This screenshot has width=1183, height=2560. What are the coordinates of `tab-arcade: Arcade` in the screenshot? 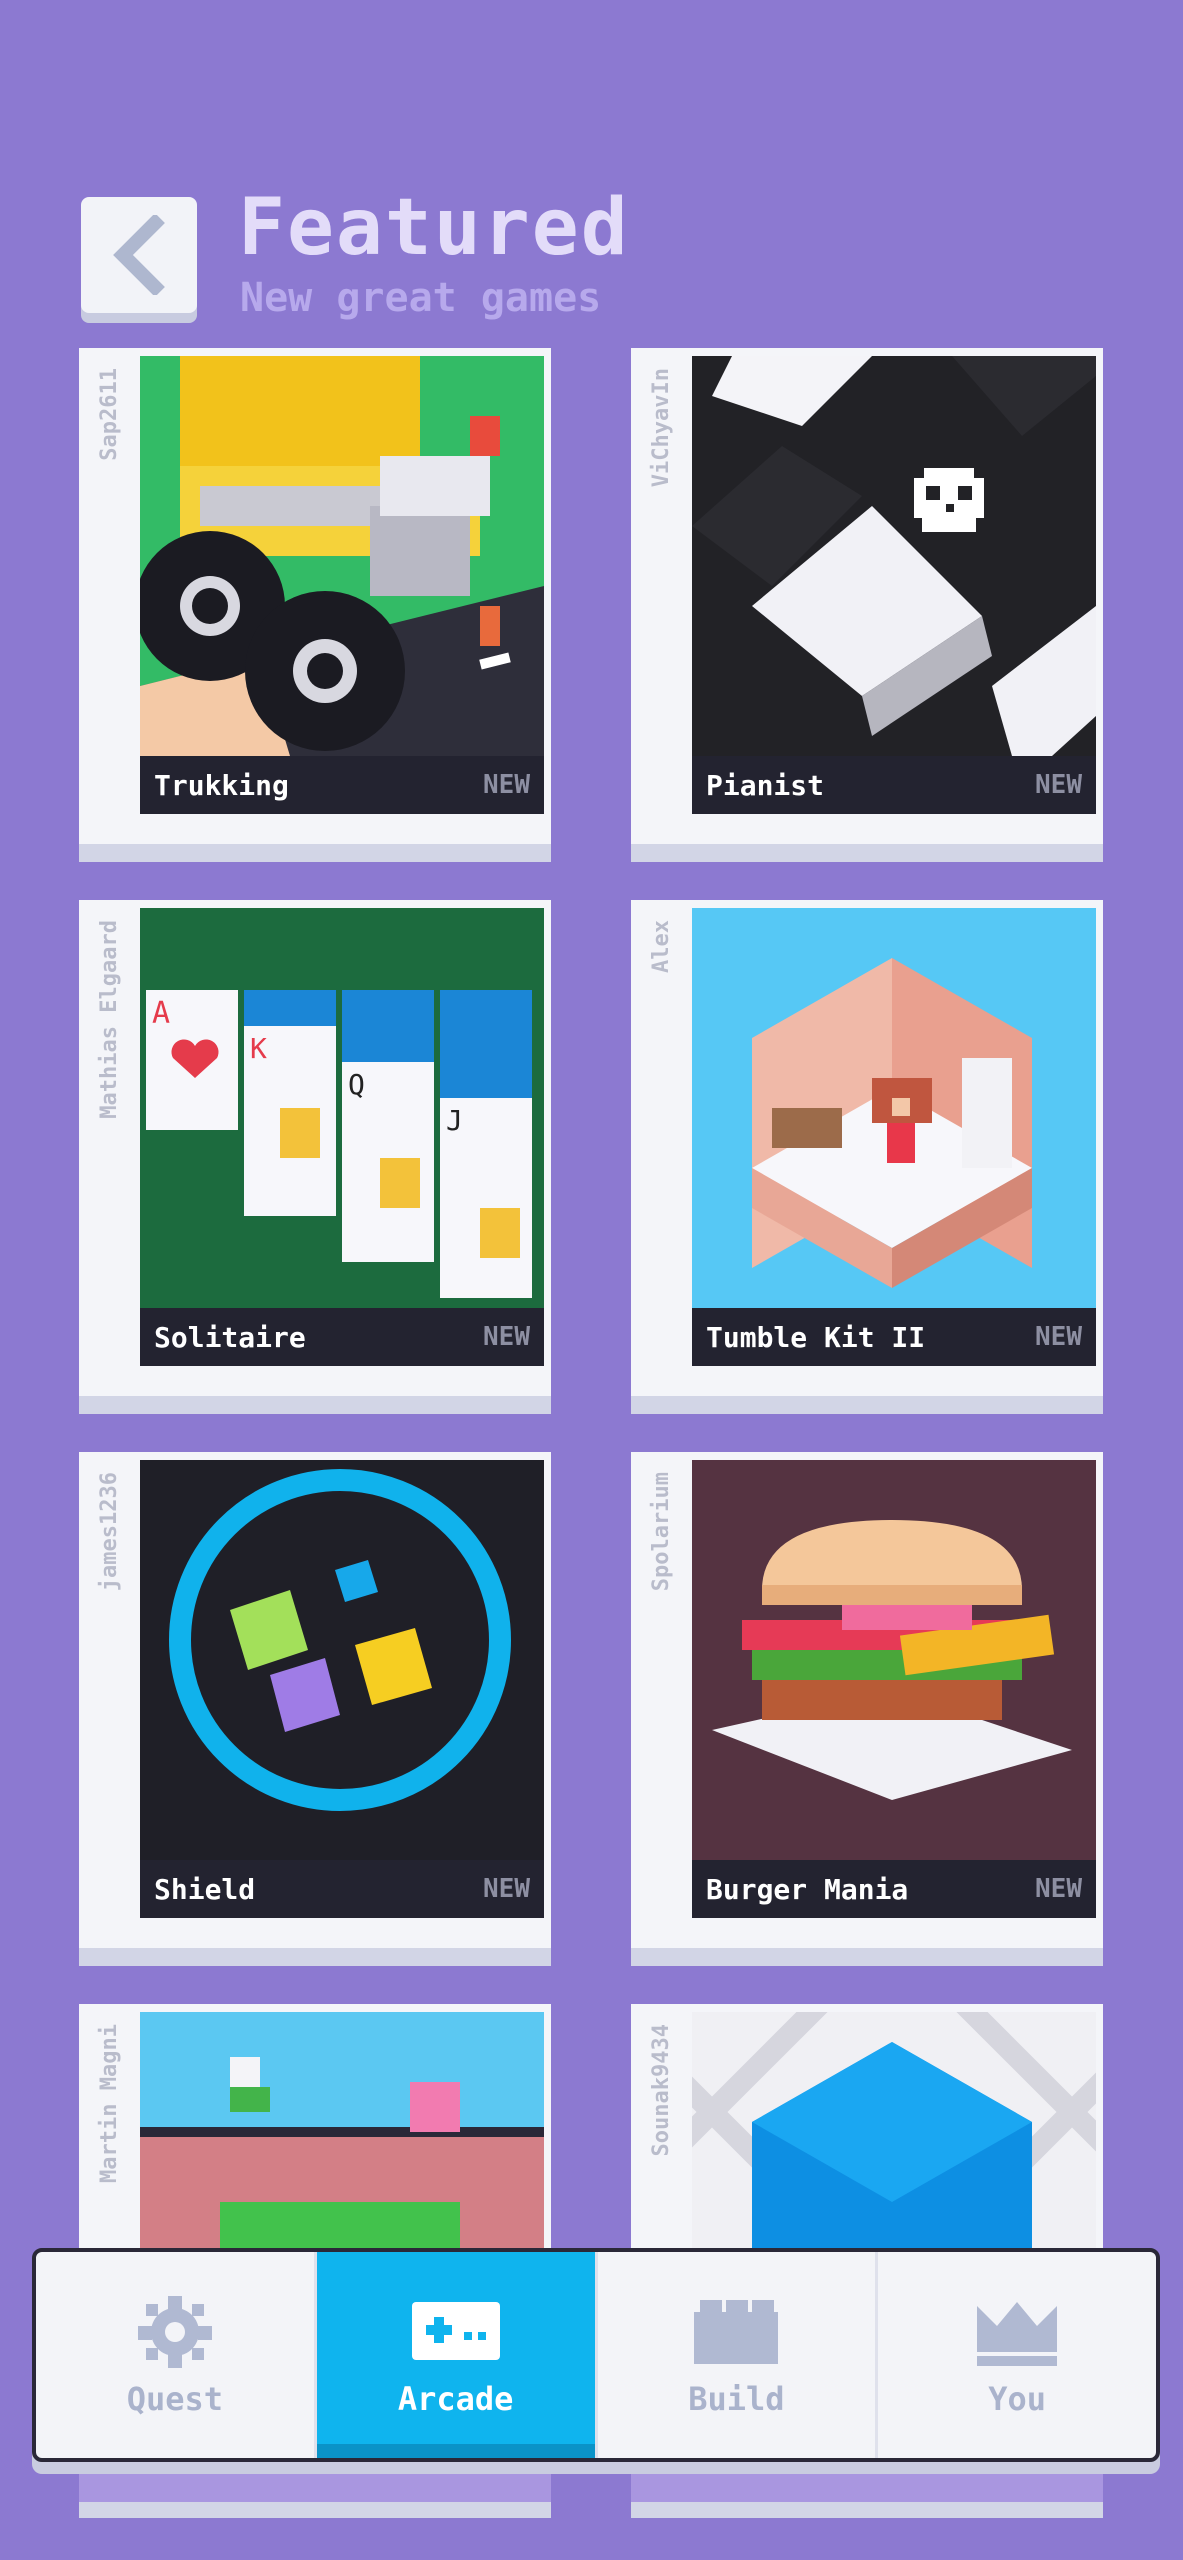 It's located at (457, 2355).